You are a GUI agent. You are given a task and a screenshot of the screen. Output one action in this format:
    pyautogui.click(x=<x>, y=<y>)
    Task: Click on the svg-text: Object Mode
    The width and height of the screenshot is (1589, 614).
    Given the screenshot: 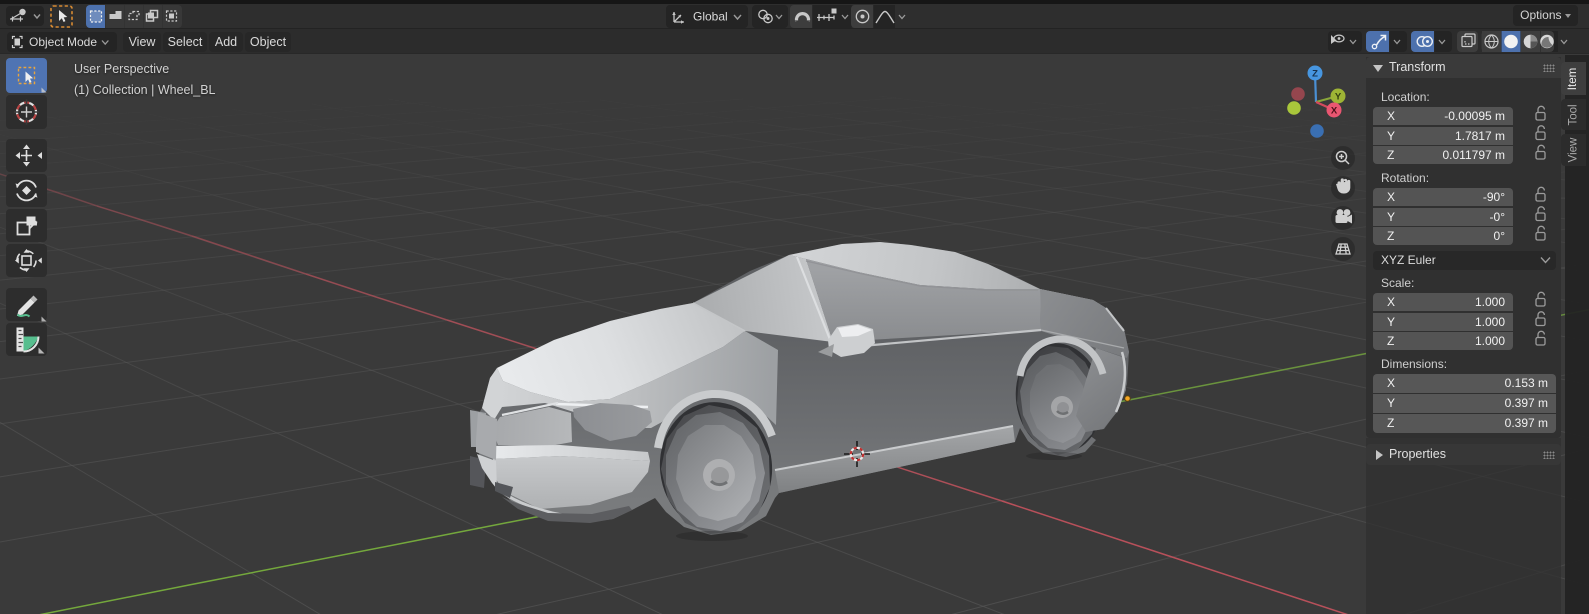 What is the action you would take?
    pyautogui.click(x=63, y=42)
    